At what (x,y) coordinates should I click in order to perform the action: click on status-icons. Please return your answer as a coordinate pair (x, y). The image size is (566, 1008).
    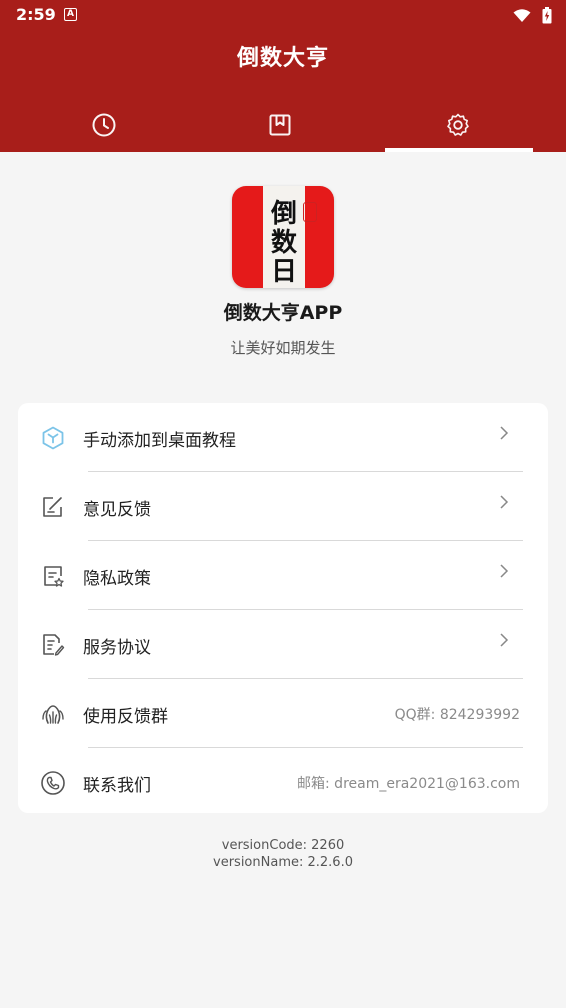
    Looking at the image, I should click on (529, 14).